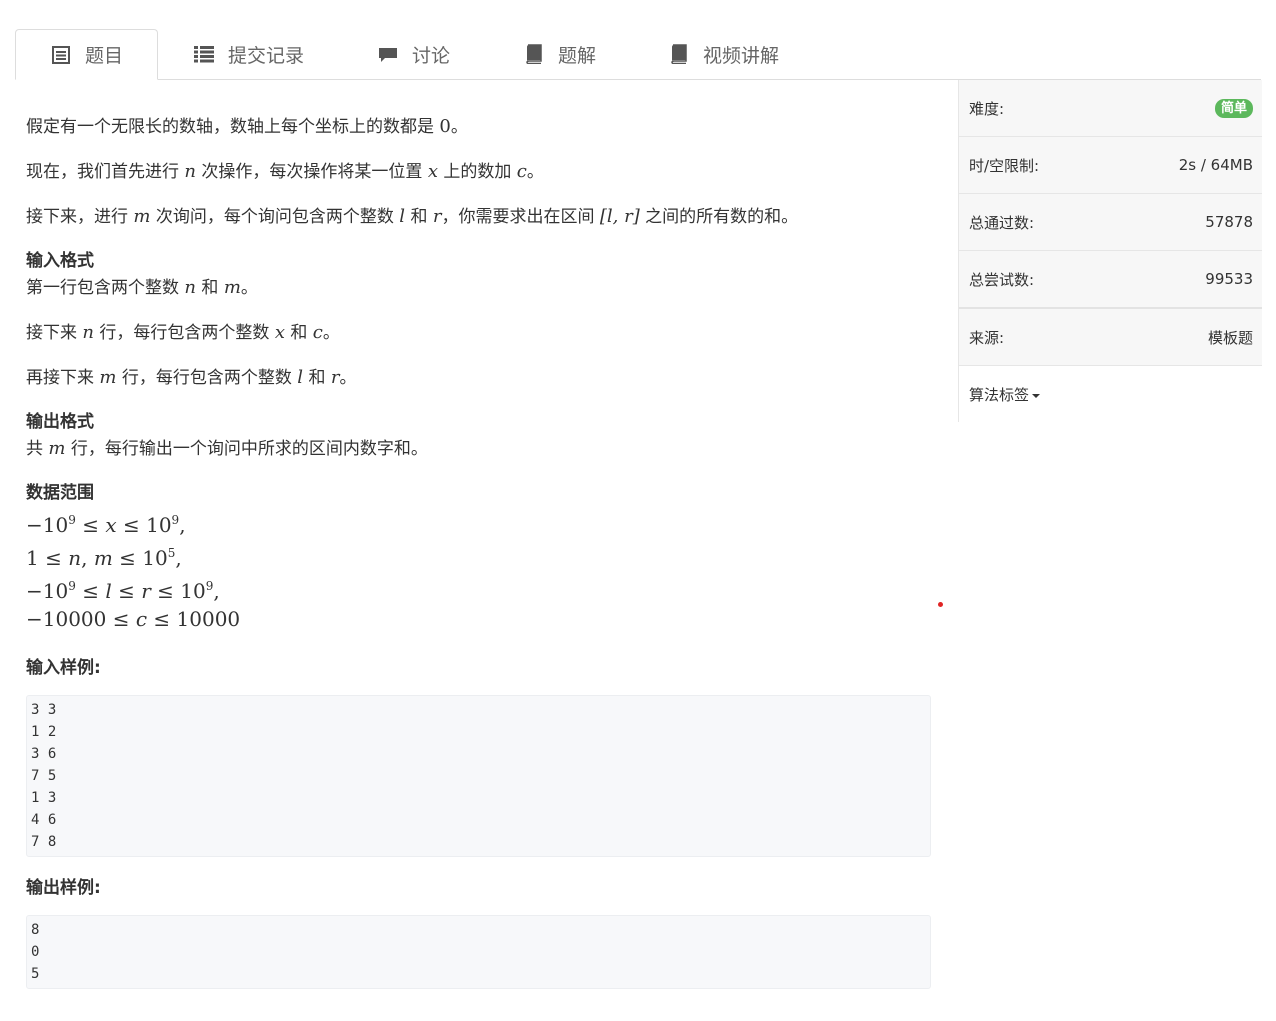 The image size is (1276, 1021). Describe the element at coordinates (478, 378) in the screenshot. I see `input-line: 再接下来 m 行，每行包含两个整数 l 和 r。` at that location.